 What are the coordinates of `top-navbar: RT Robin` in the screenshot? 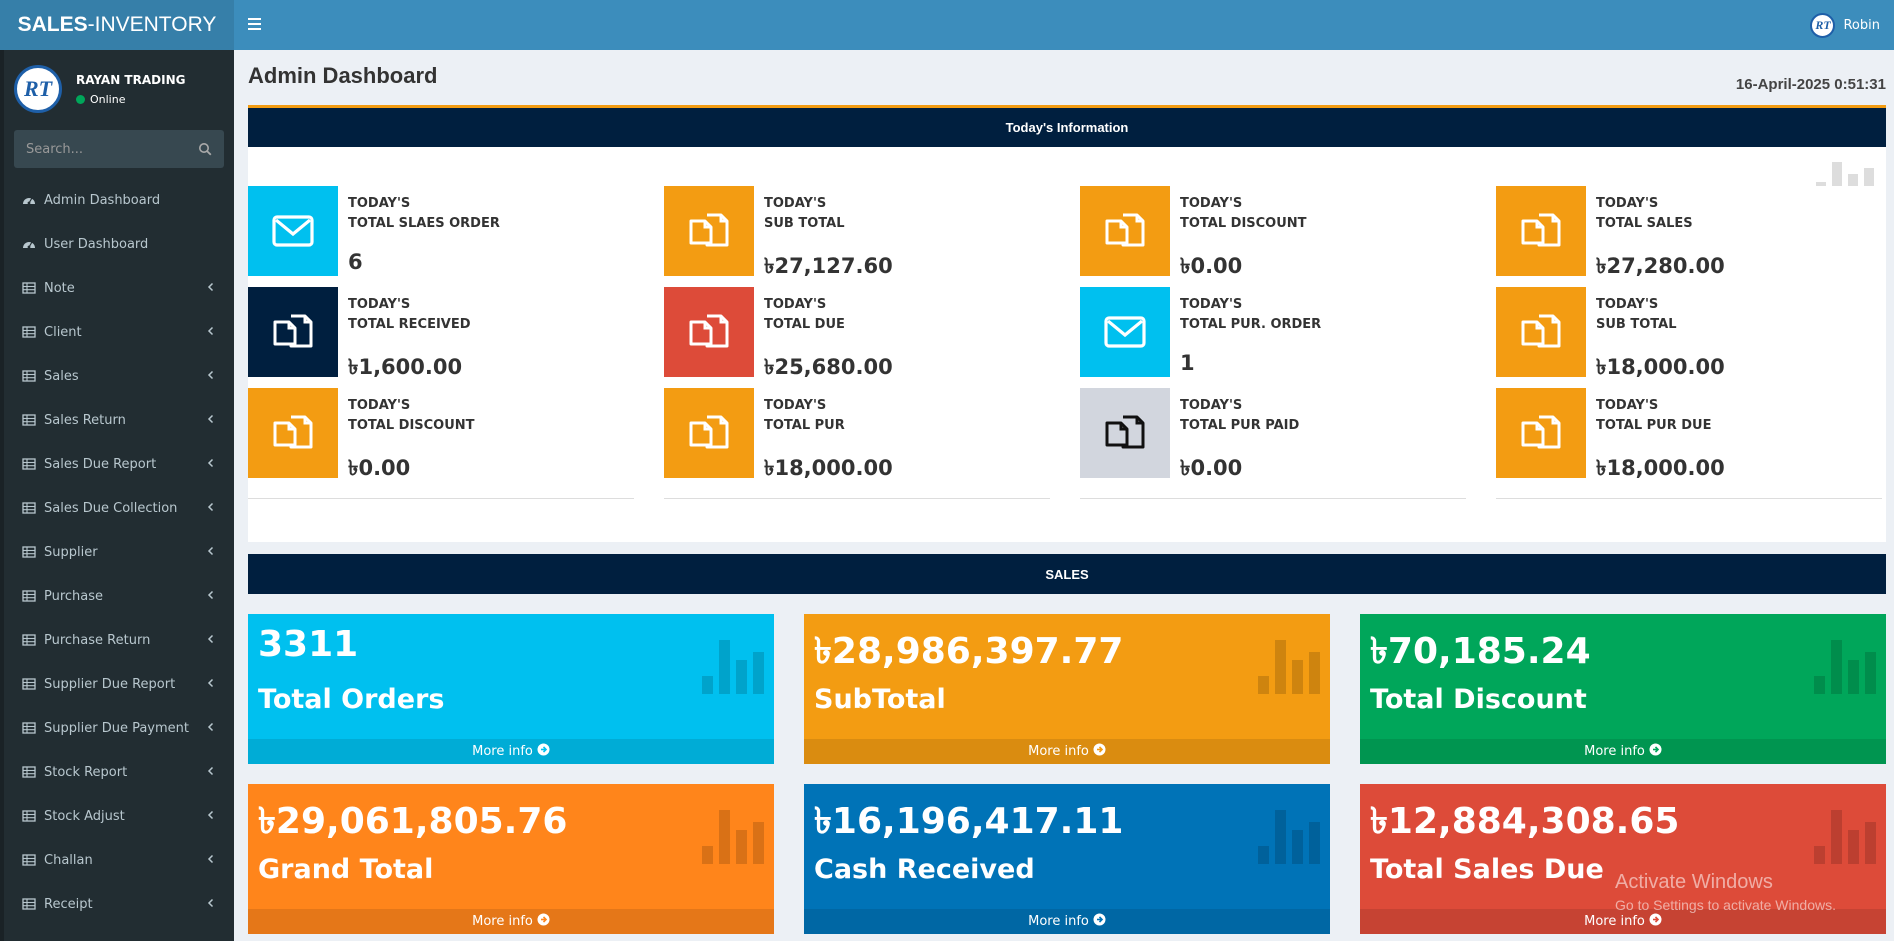 It's located at (1064, 25).